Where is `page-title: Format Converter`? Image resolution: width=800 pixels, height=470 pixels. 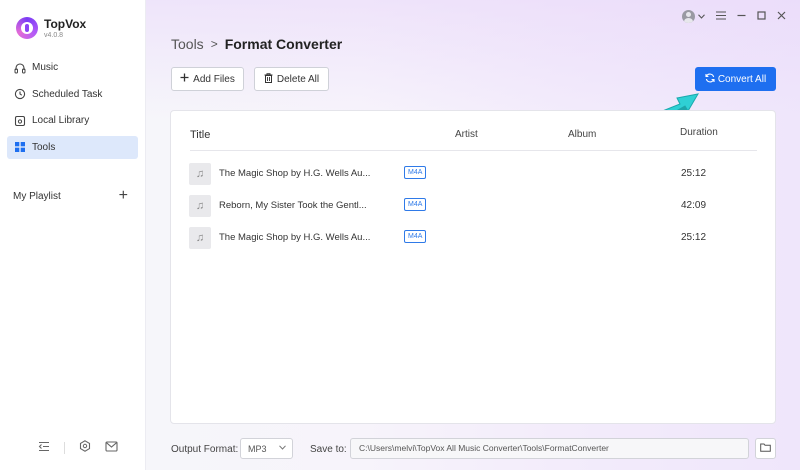
page-title: Format Converter is located at coordinates (283, 44).